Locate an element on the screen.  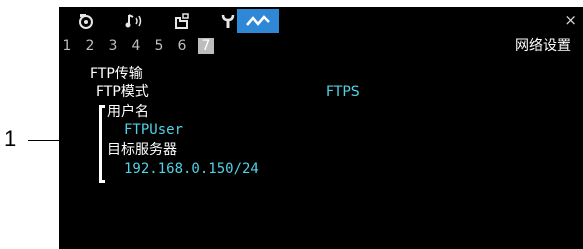
audio-tab is located at coordinates (134, 21).